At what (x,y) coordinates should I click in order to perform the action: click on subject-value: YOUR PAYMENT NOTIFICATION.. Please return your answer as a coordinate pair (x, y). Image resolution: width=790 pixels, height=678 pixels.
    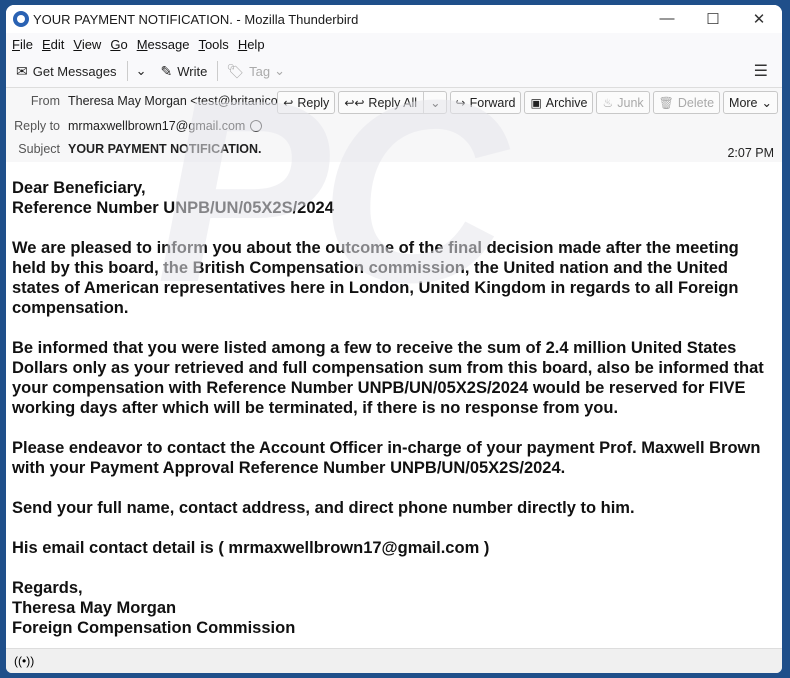
    Looking at the image, I should click on (165, 149).